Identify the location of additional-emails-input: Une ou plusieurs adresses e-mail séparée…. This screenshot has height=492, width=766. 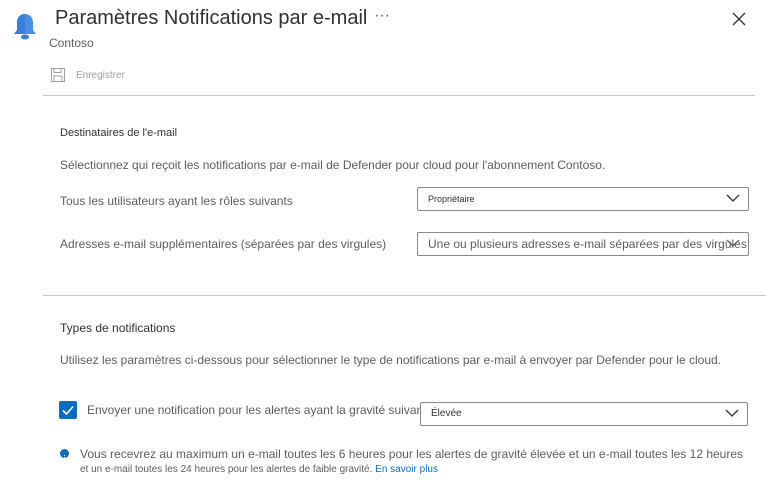
(583, 244).